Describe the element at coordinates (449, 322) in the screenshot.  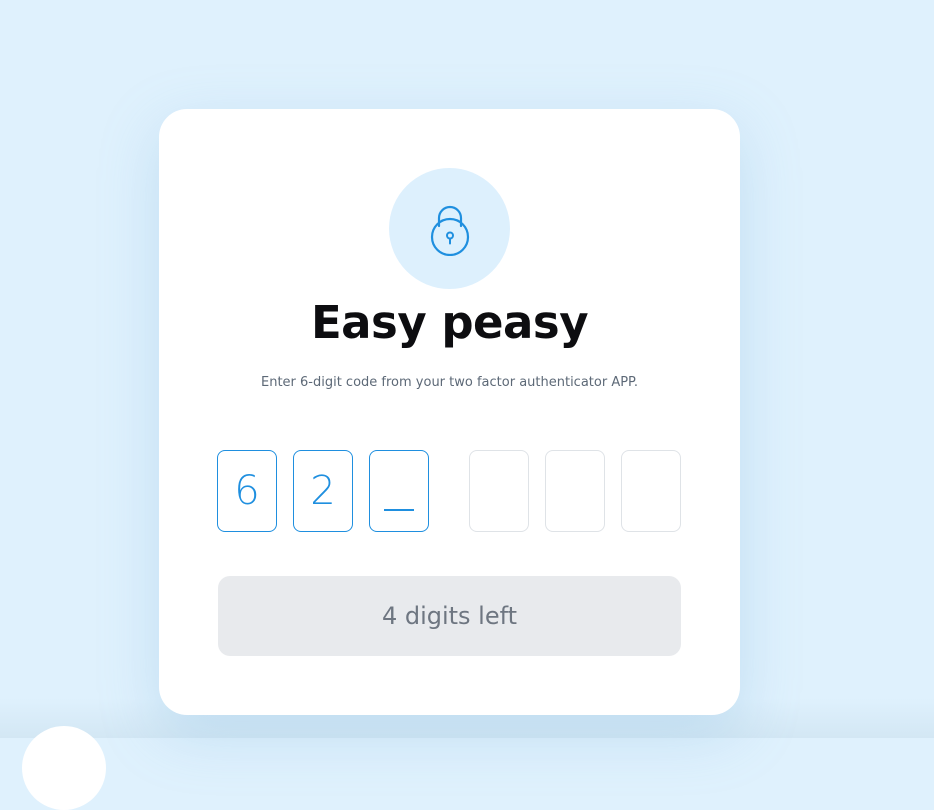
I see `page-title: Easy peasy` at that location.